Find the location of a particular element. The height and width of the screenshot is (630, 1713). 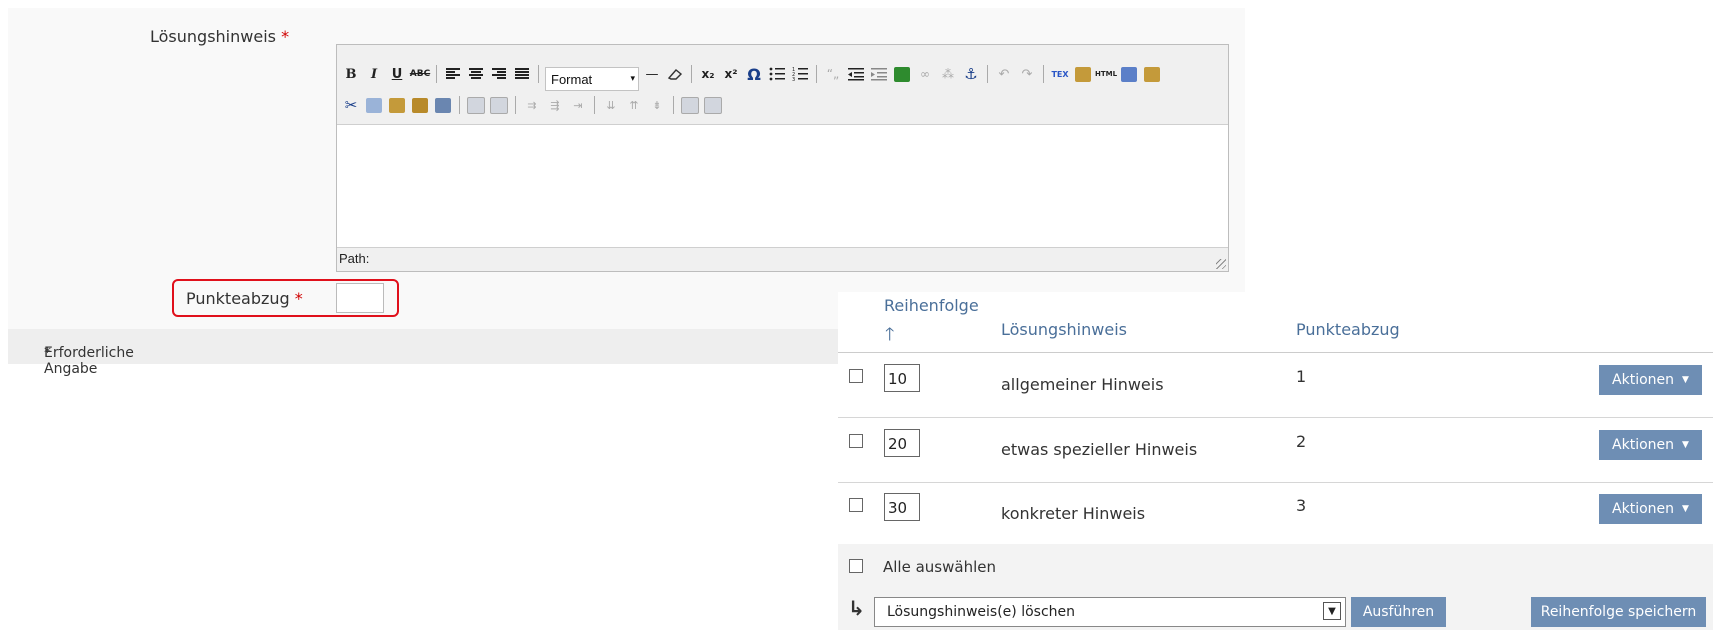

numbered-list-icon: 123 is located at coordinates (800, 74).